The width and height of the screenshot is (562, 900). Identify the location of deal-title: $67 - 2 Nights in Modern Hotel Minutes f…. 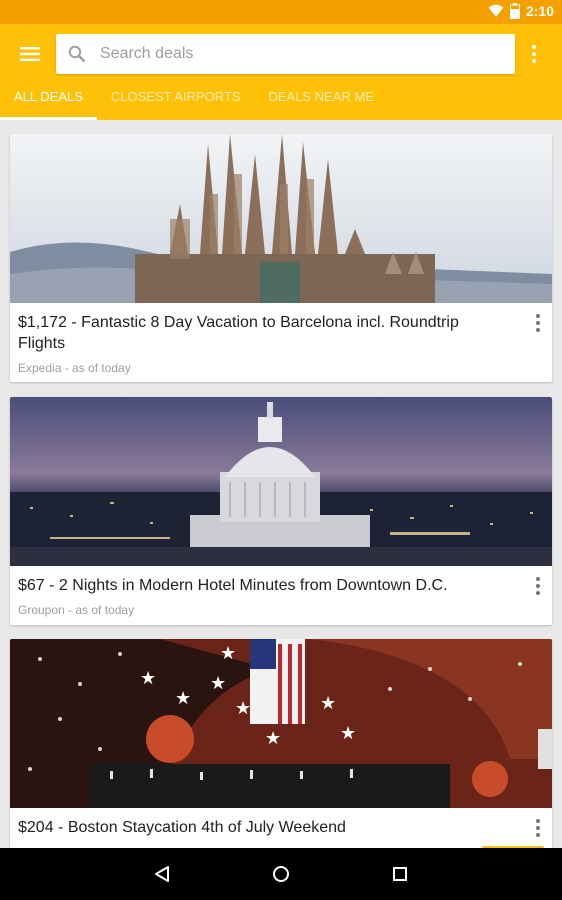
(263, 585).